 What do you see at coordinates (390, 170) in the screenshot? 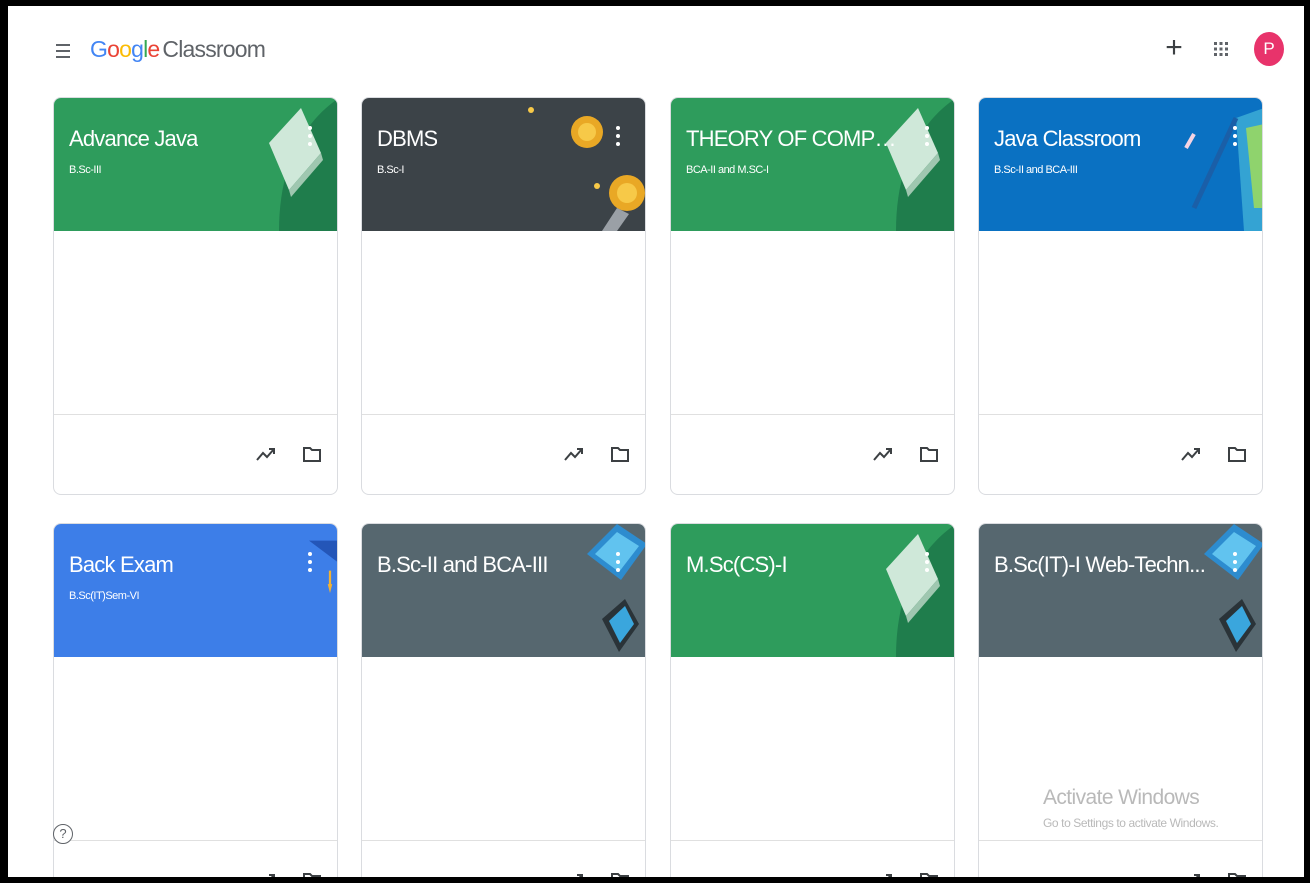
I see `class-card-section: B.Sc-I` at bounding box center [390, 170].